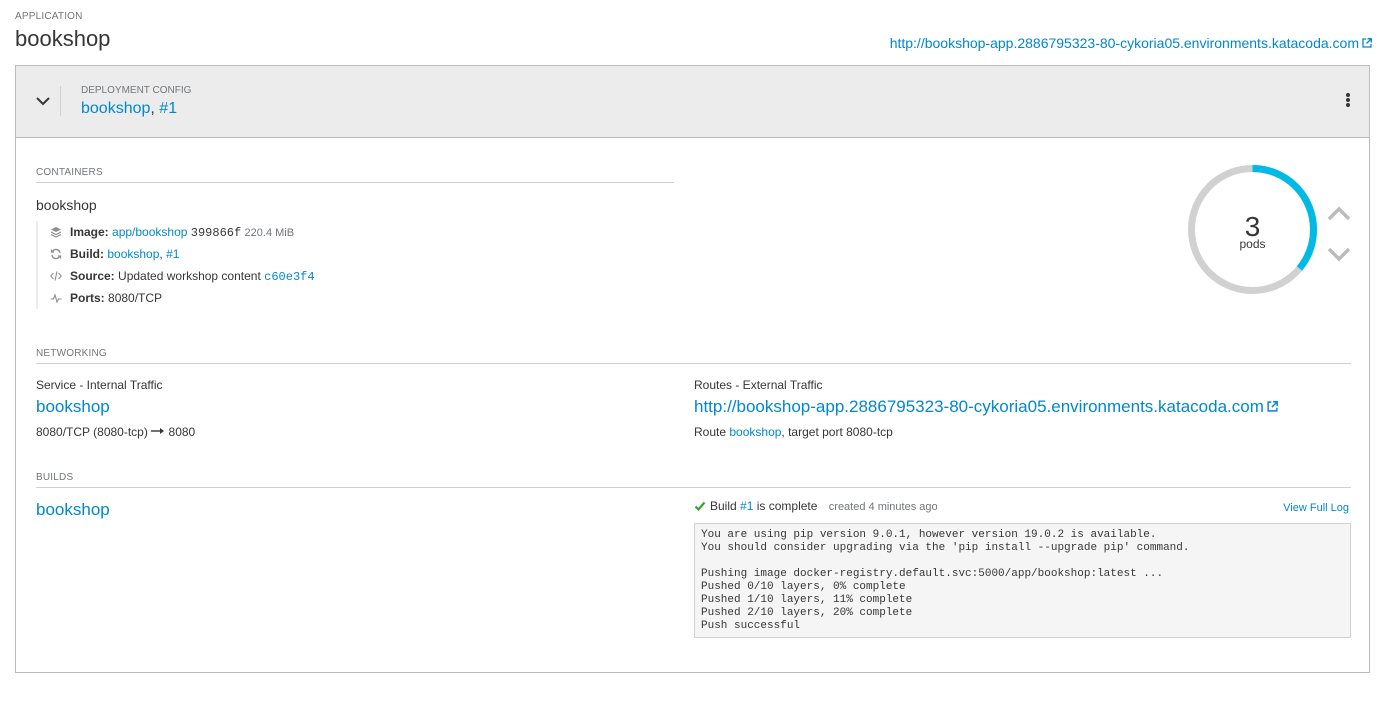 This screenshot has width=1385, height=720. I want to click on containers-divider, so click(355, 182).